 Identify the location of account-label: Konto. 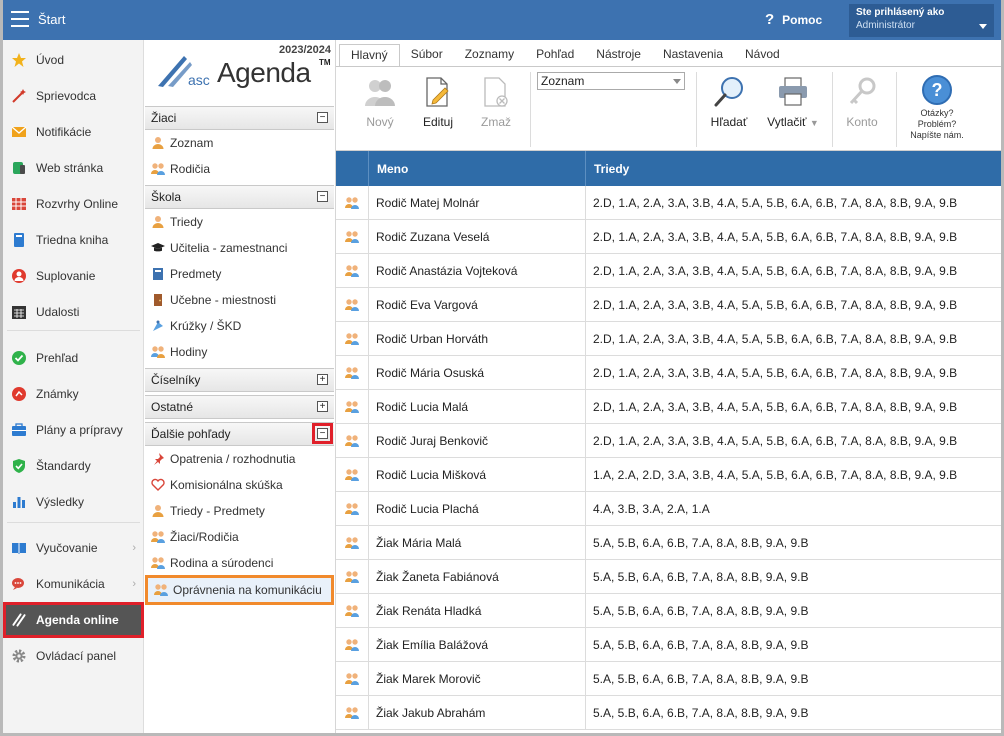
(862, 122).